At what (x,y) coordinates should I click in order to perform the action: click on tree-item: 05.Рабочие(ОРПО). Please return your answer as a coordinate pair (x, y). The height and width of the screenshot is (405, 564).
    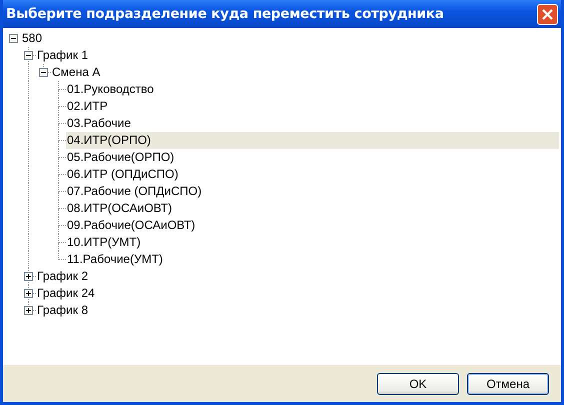
    Looking at the image, I should click on (312, 157).